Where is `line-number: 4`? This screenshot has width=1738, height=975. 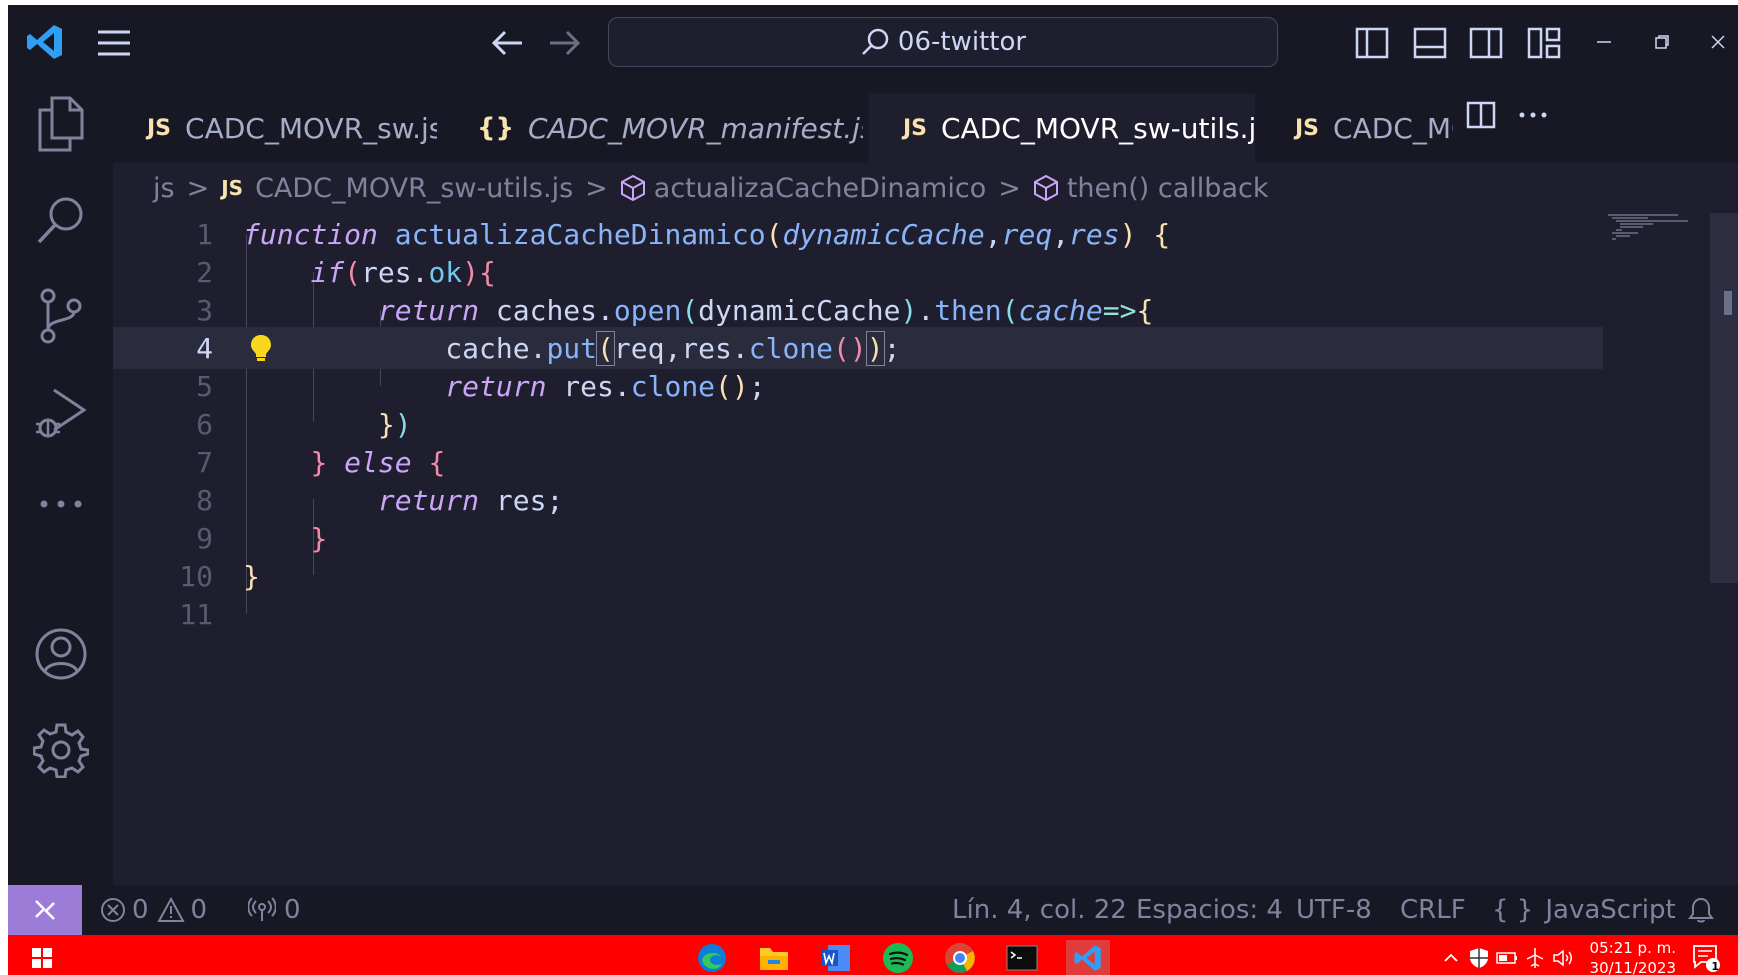 line-number: 4 is located at coordinates (204, 348).